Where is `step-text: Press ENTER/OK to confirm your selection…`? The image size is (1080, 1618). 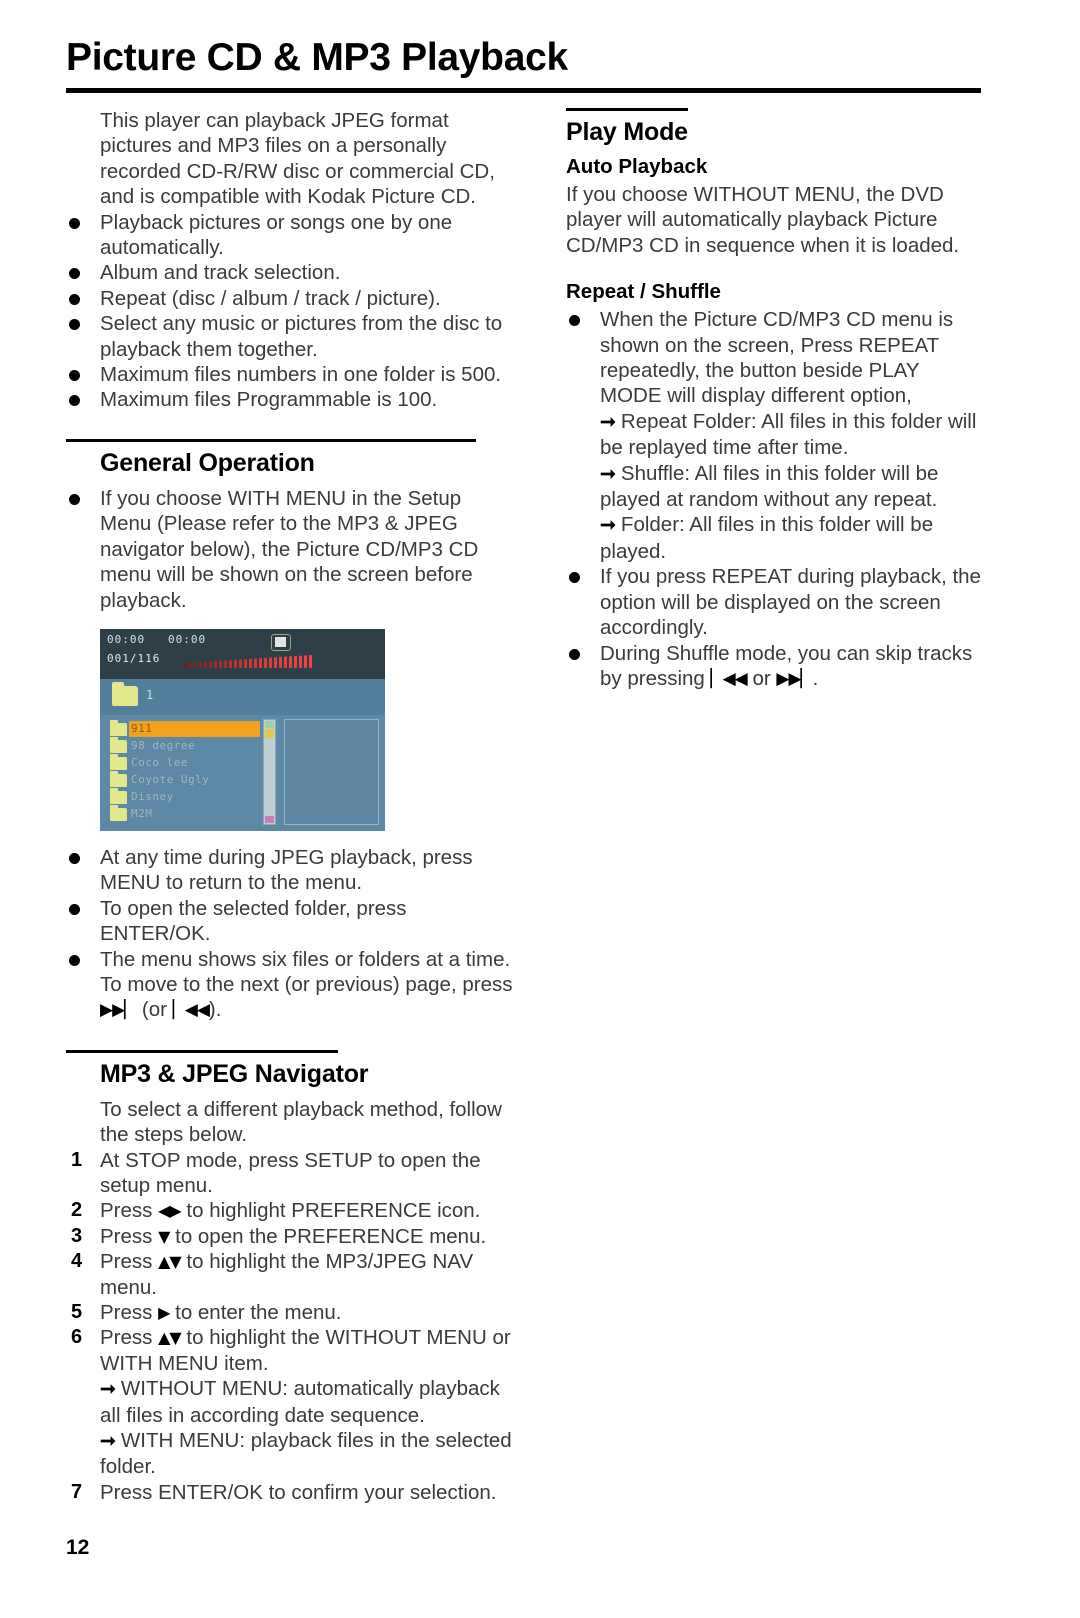
step-text: Press ENTER/OK to confirm your selection… is located at coordinates (298, 1492).